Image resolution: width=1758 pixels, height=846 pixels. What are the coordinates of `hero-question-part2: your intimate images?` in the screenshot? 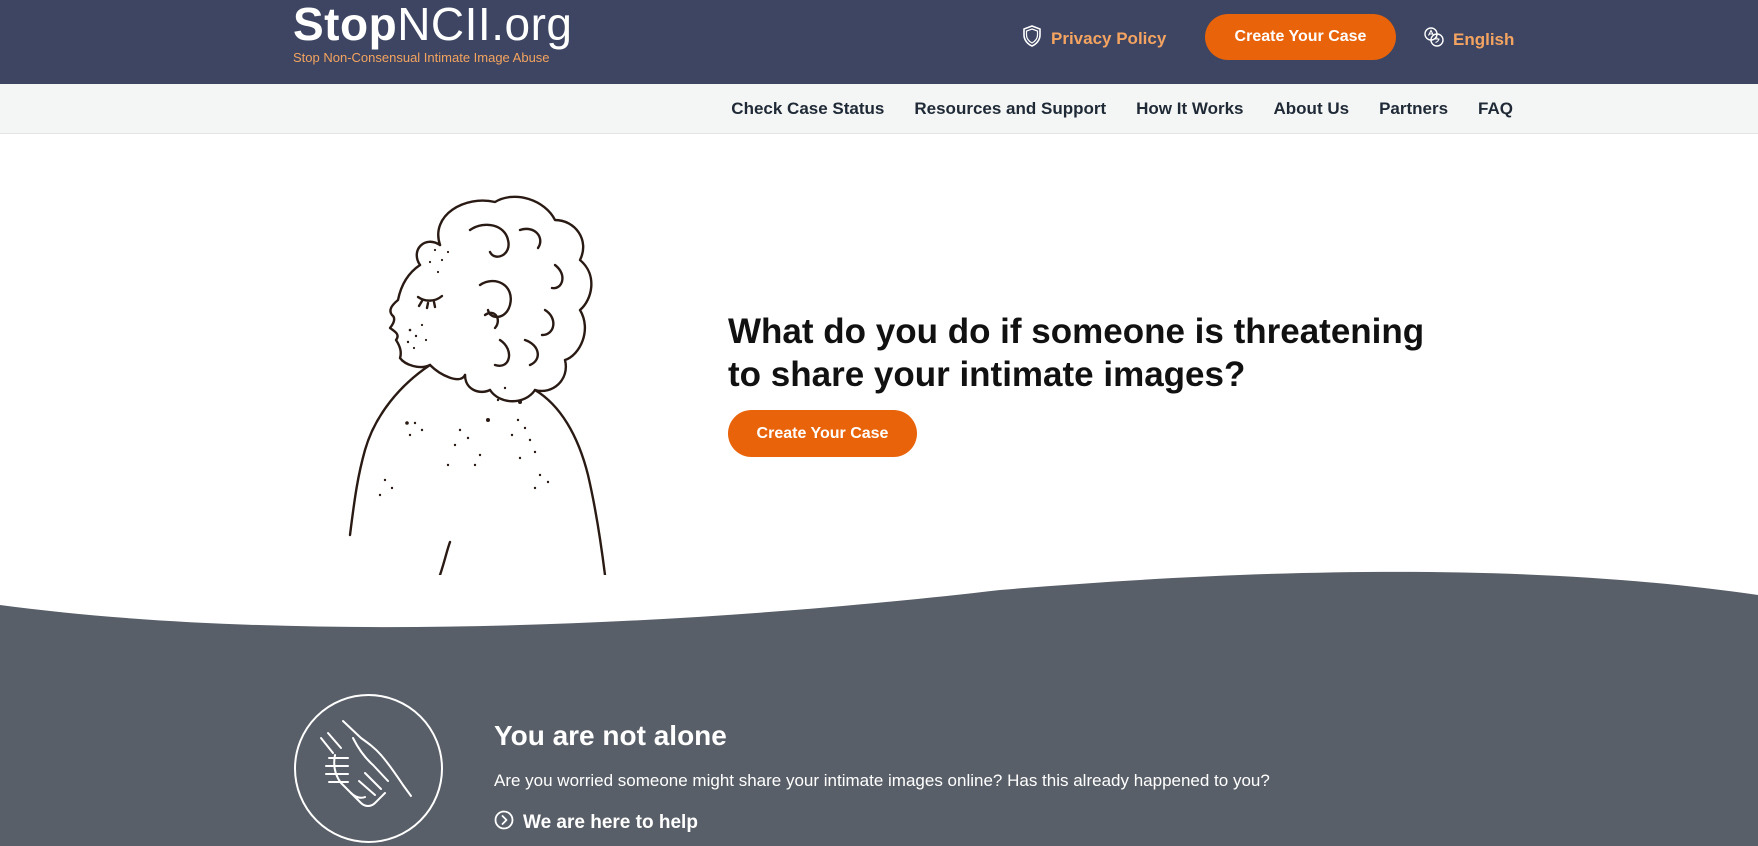 It's located at (1055, 374).